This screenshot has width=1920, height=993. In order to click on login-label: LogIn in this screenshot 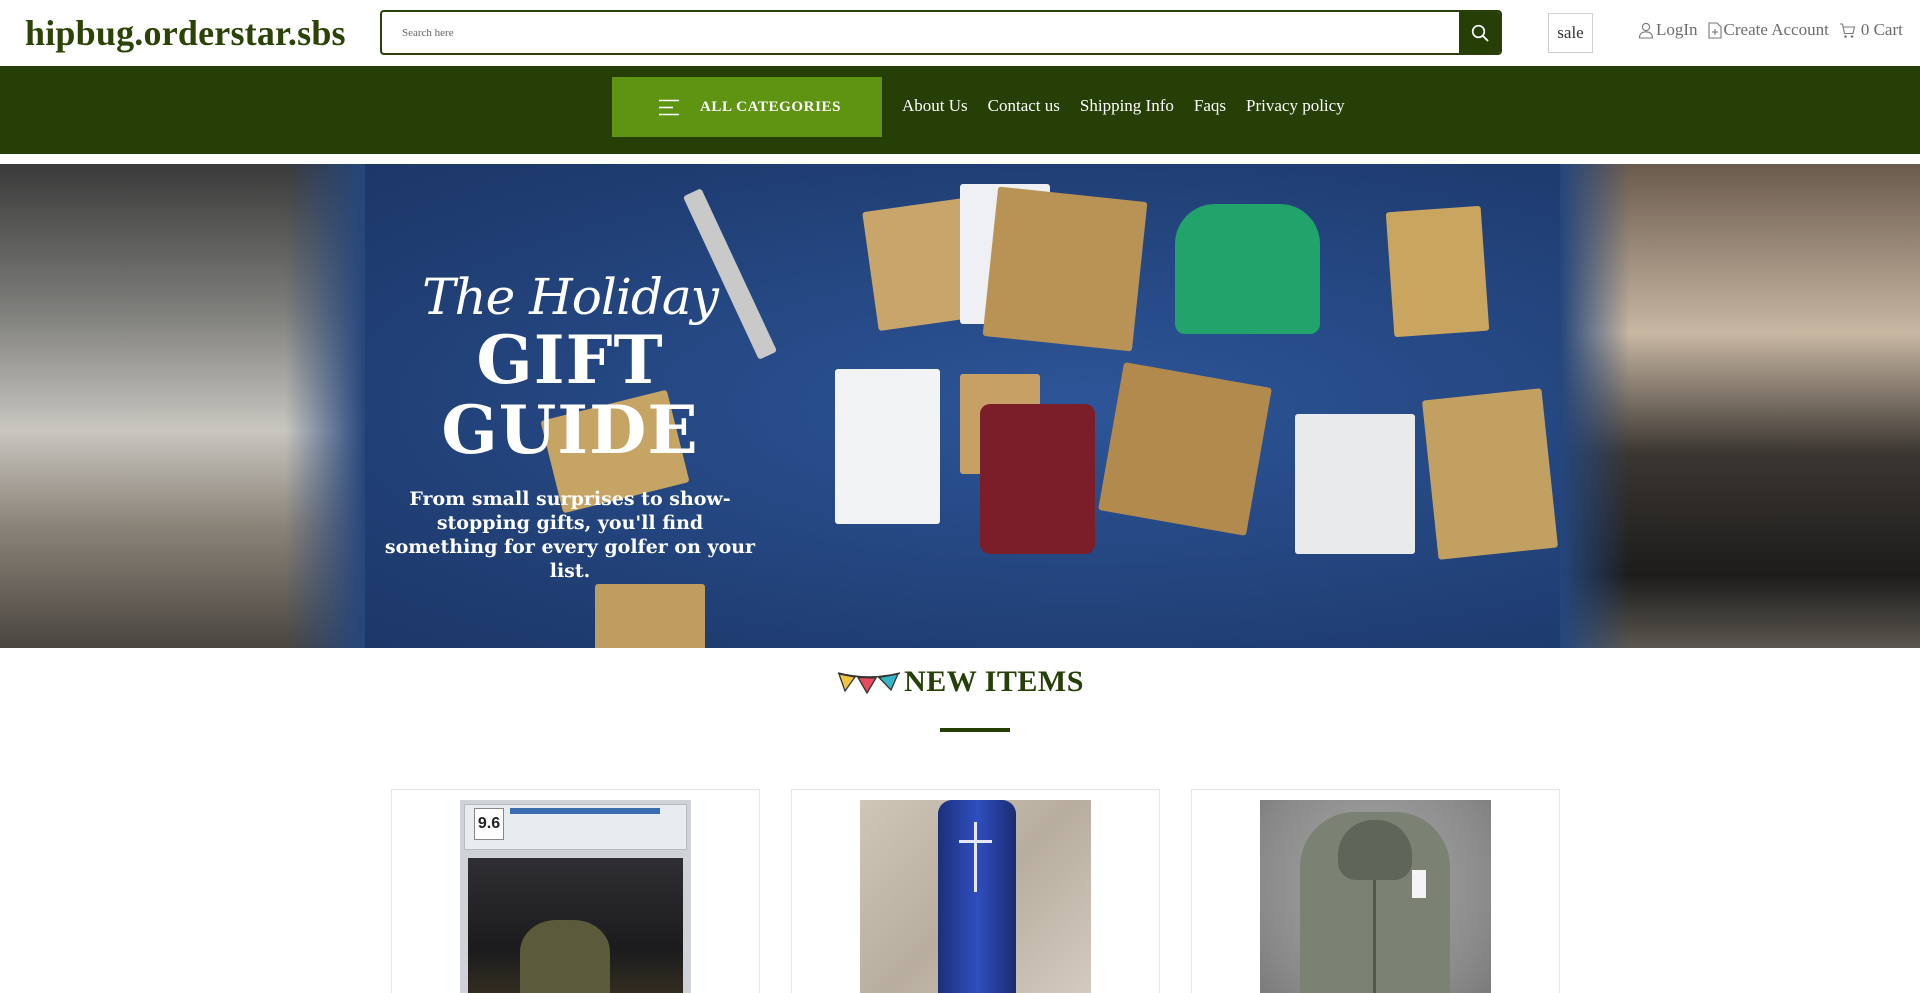, I will do `click(1677, 29)`.